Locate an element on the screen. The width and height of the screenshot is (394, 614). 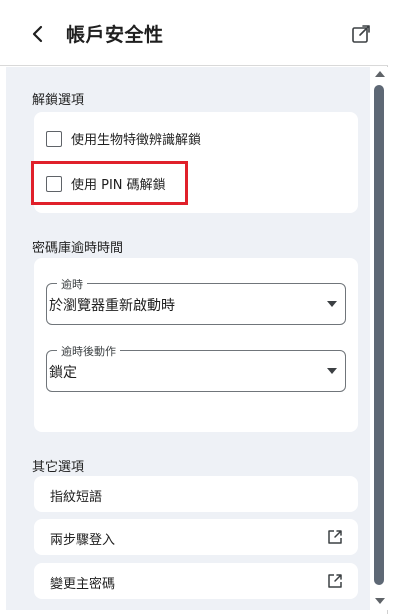
timeout-select-legend: 逾時 is located at coordinates (72, 284).